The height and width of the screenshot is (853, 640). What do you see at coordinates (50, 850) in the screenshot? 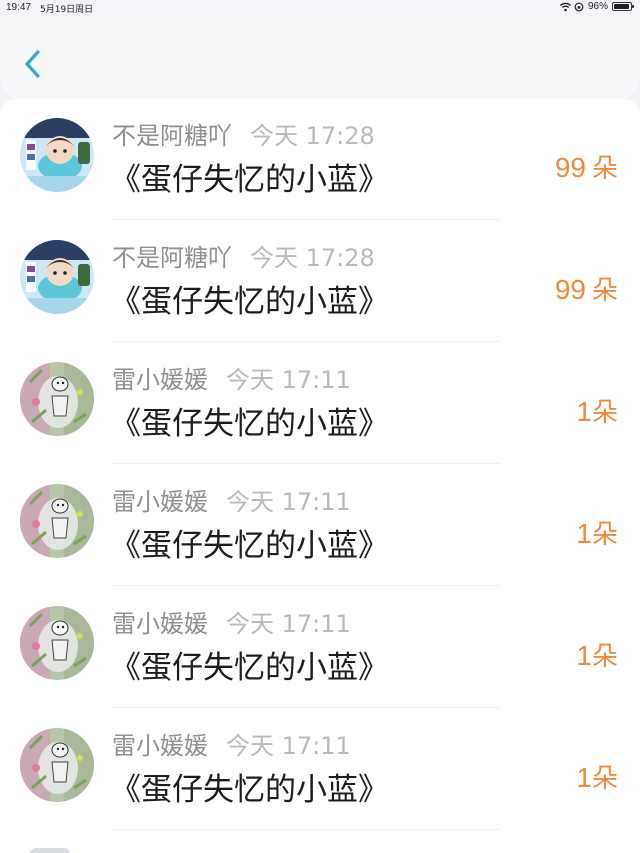
I see `next-row-peek` at bounding box center [50, 850].